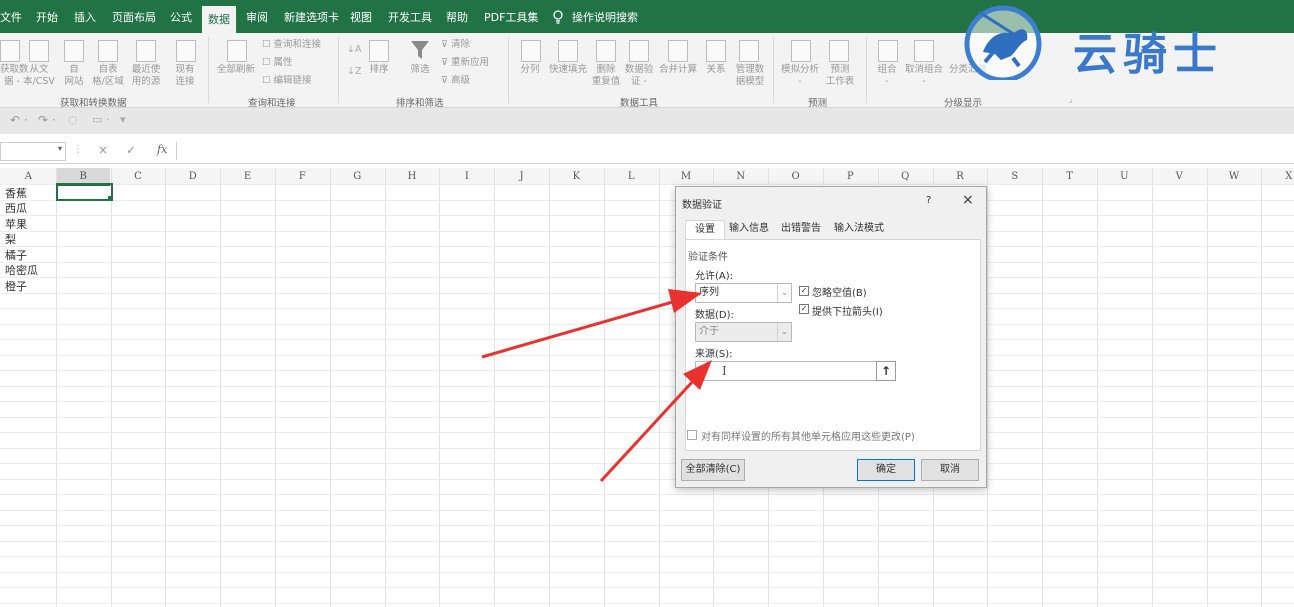  What do you see at coordinates (685, 301) in the screenshot?
I see `red-arrowhead-allow` at bounding box center [685, 301].